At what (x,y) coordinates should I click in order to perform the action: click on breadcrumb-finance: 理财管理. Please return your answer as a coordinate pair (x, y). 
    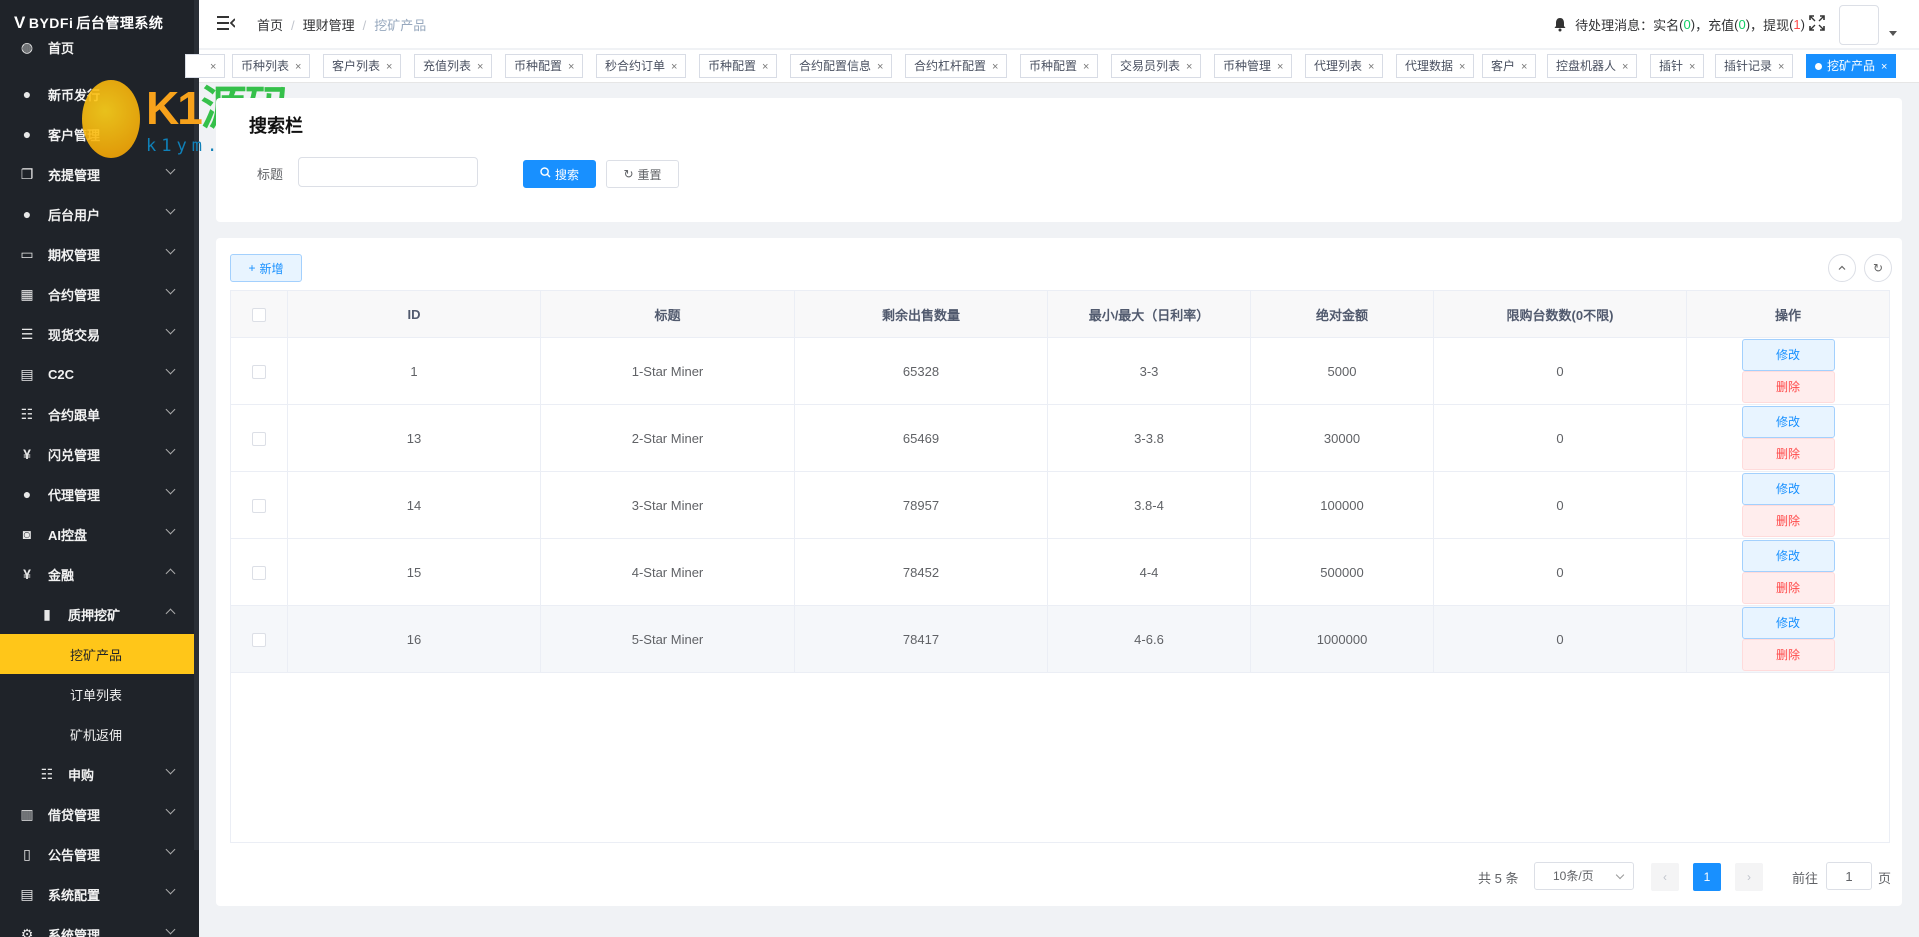
    Looking at the image, I should click on (329, 25).